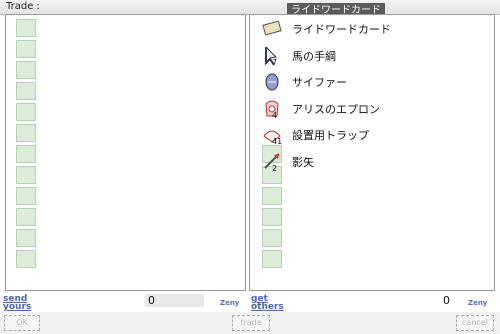 The height and width of the screenshot is (334, 500). Describe the element at coordinates (230, 303) in the screenshot. I see `my-zeny-label: Zeny` at that location.